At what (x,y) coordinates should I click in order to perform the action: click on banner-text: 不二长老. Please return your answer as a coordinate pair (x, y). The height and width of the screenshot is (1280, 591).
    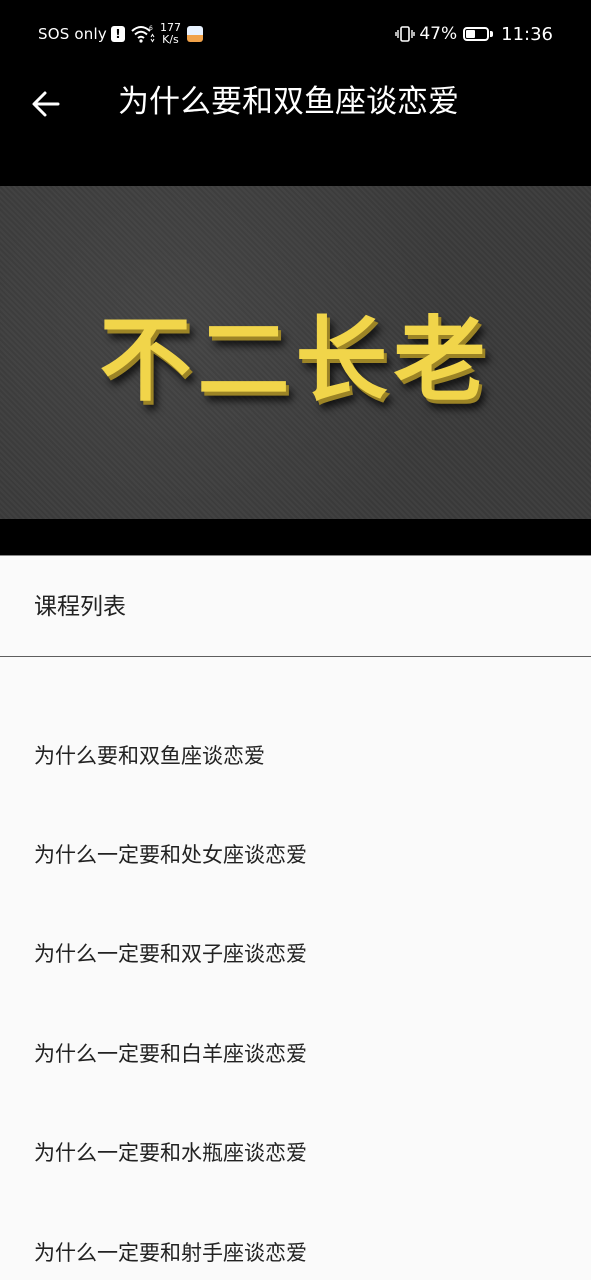
    Looking at the image, I should click on (295, 360).